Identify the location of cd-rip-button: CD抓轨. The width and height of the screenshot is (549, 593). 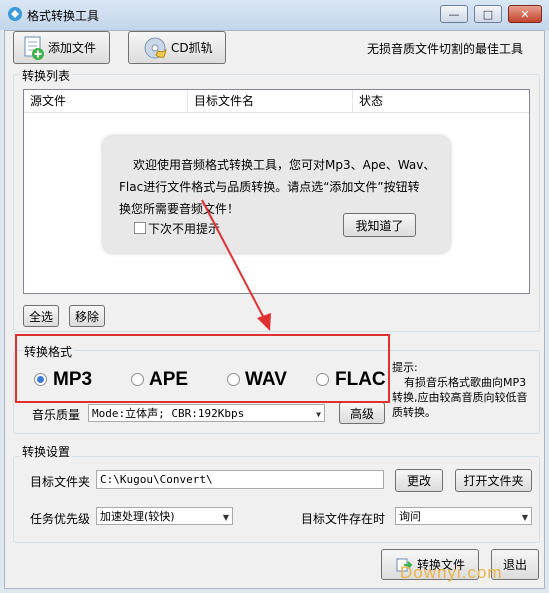
(177, 47).